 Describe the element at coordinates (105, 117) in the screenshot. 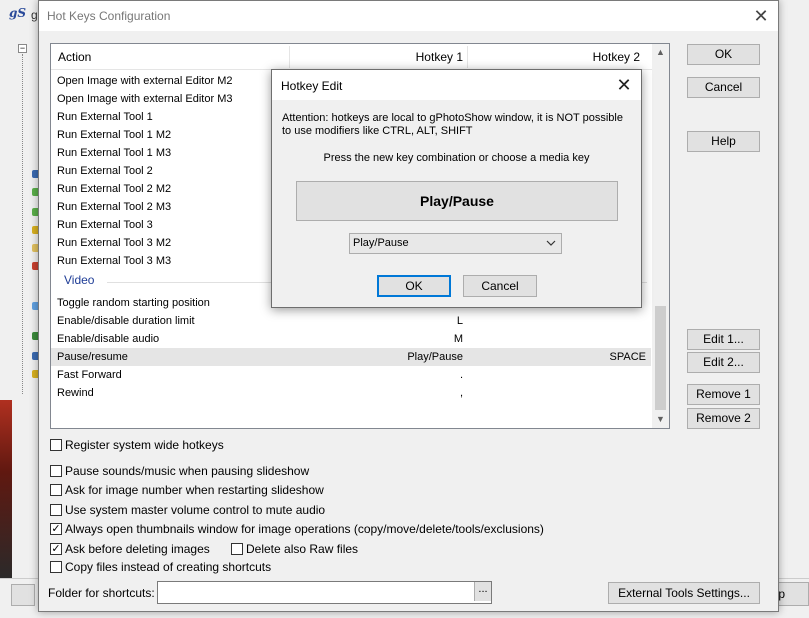

I see `action-label: Run External Tool 1` at that location.